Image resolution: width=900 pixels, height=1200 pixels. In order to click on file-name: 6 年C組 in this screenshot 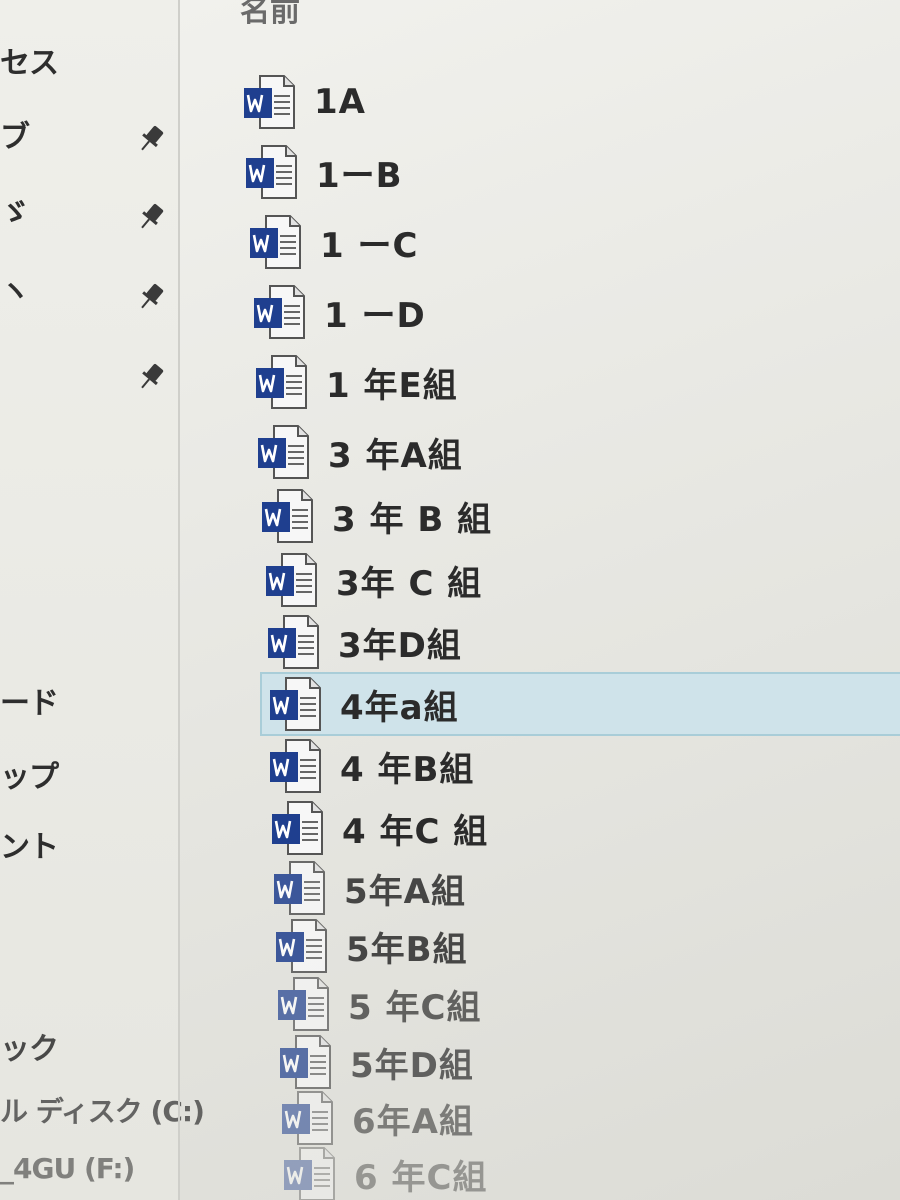, I will do `click(421, 1177)`.